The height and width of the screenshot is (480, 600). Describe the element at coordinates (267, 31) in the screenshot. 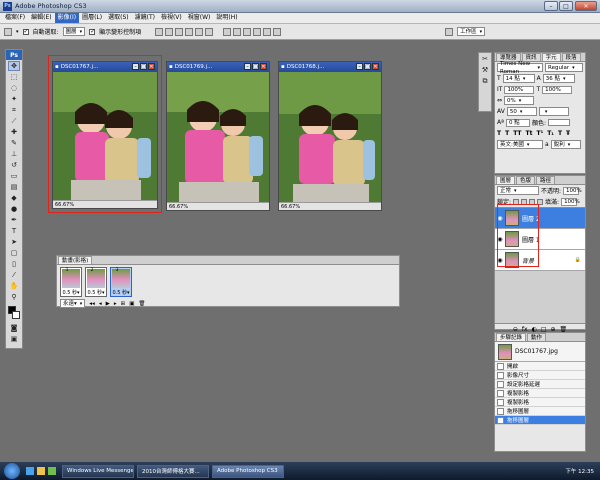

I see `distribute-hcenter-icon` at that location.